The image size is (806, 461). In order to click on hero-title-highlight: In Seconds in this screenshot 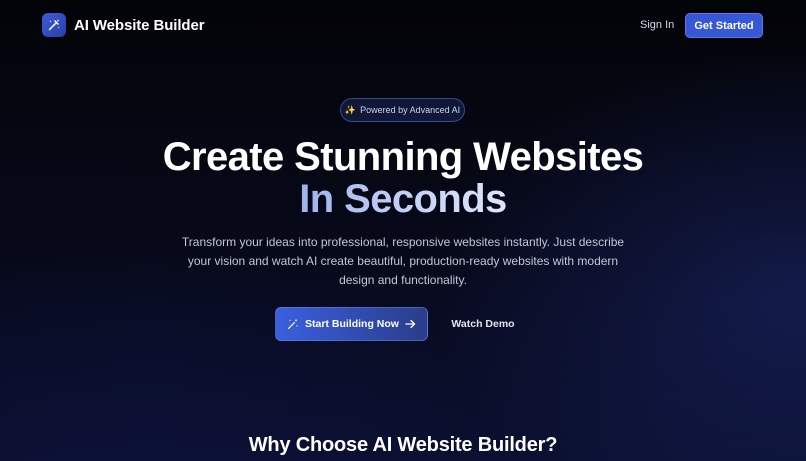, I will do `click(403, 199)`.